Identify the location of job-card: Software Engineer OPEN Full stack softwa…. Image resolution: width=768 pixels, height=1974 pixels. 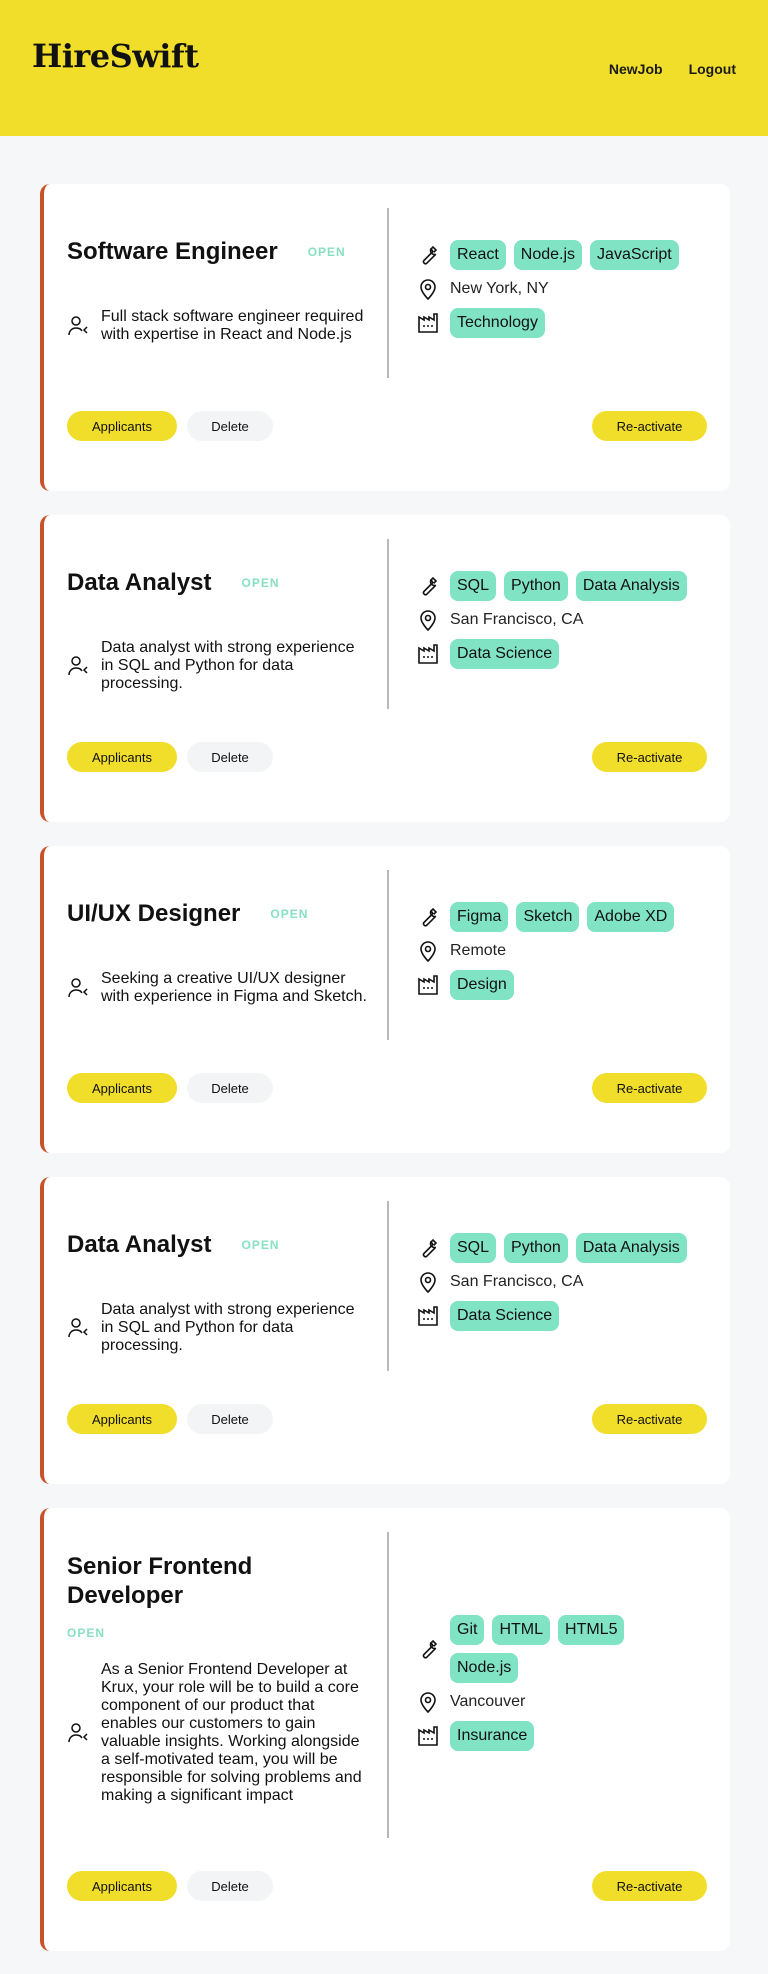
(385, 337).